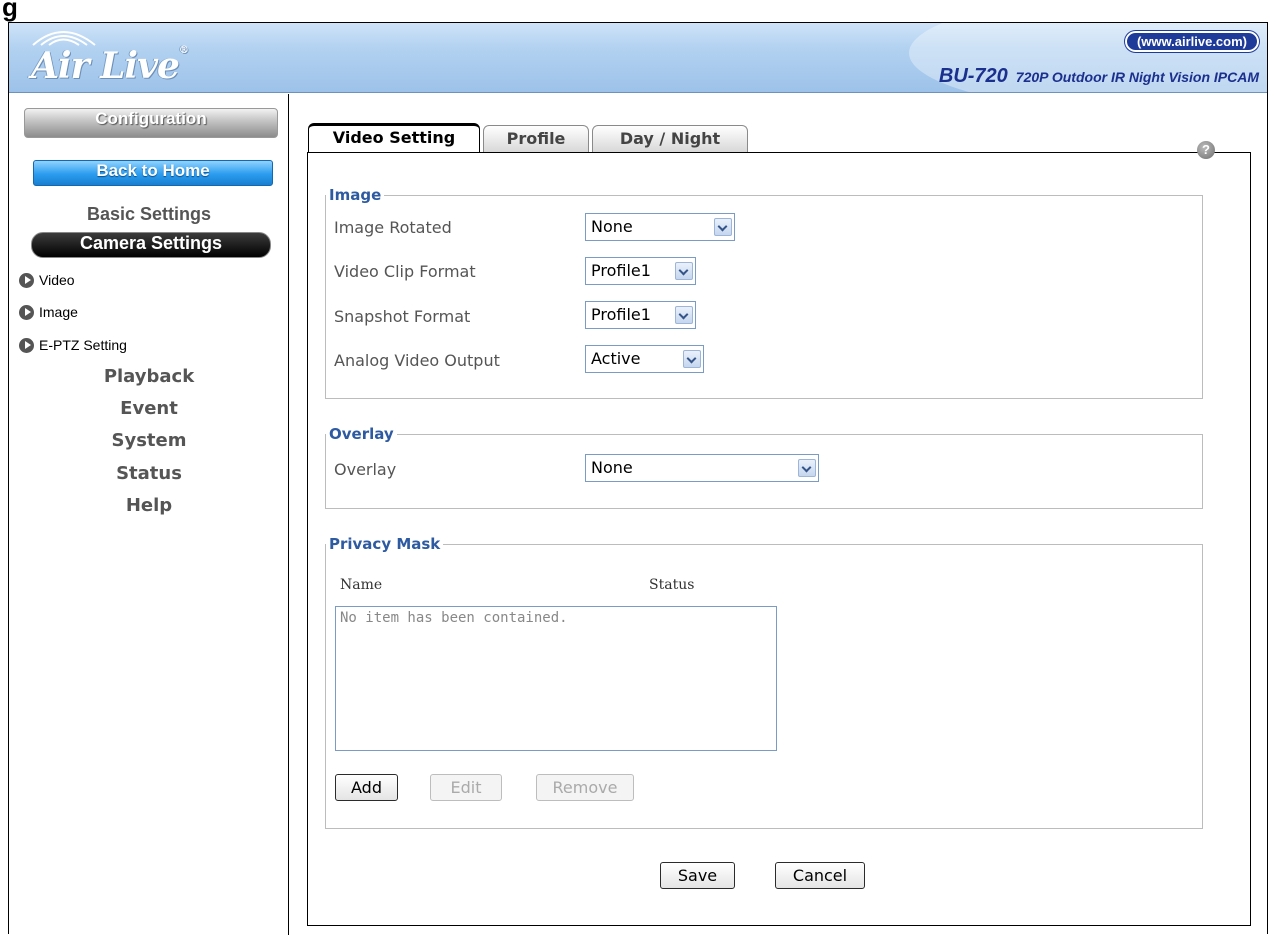 Image resolution: width=1276 pixels, height=935 pixels. What do you see at coordinates (385, 544) in the screenshot?
I see `privacy-mask-group-legend: Privacy Mask` at bounding box center [385, 544].